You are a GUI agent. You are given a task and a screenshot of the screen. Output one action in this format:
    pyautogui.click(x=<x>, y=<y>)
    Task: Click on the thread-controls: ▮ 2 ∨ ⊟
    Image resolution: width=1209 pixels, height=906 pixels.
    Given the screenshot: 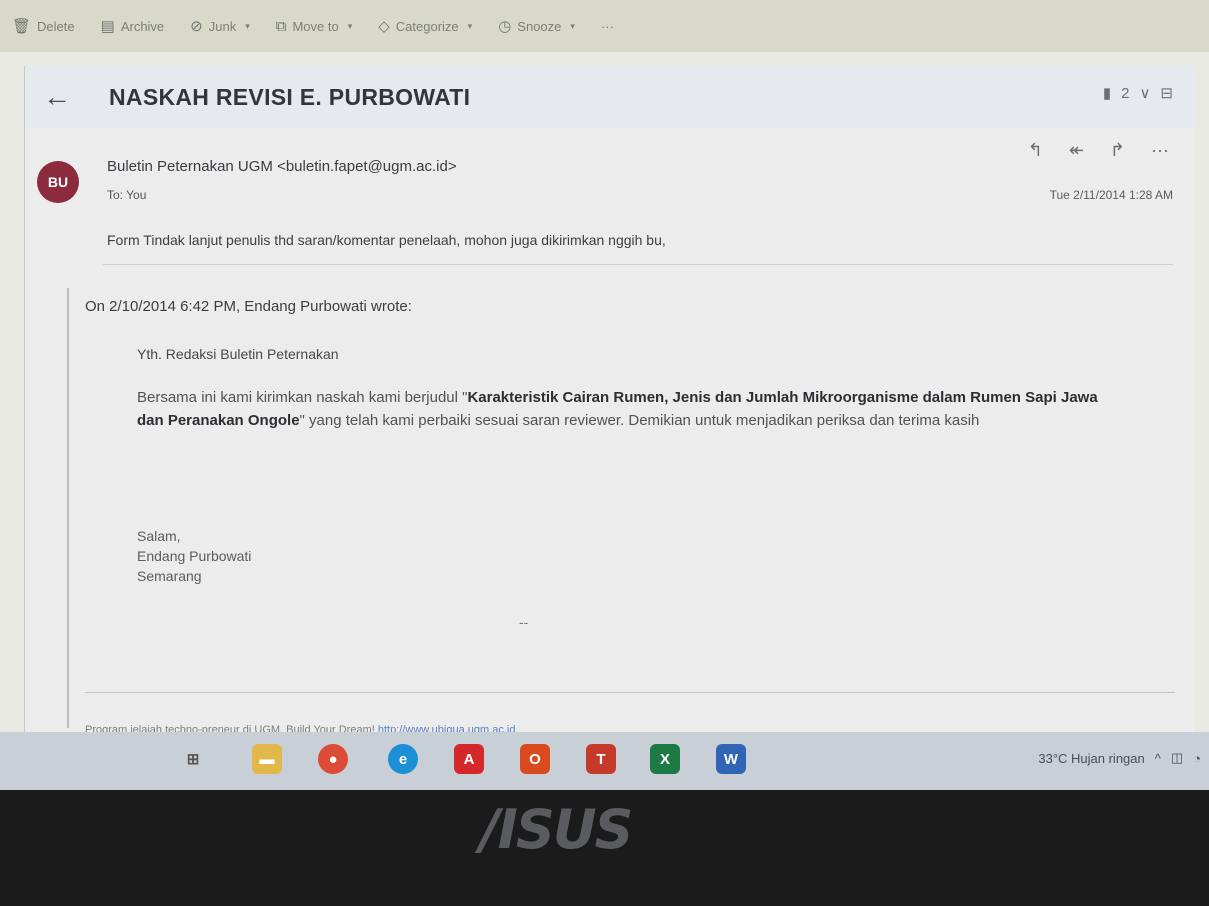 What is the action you would take?
    pyautogui.click(x=1137, y=93)
    